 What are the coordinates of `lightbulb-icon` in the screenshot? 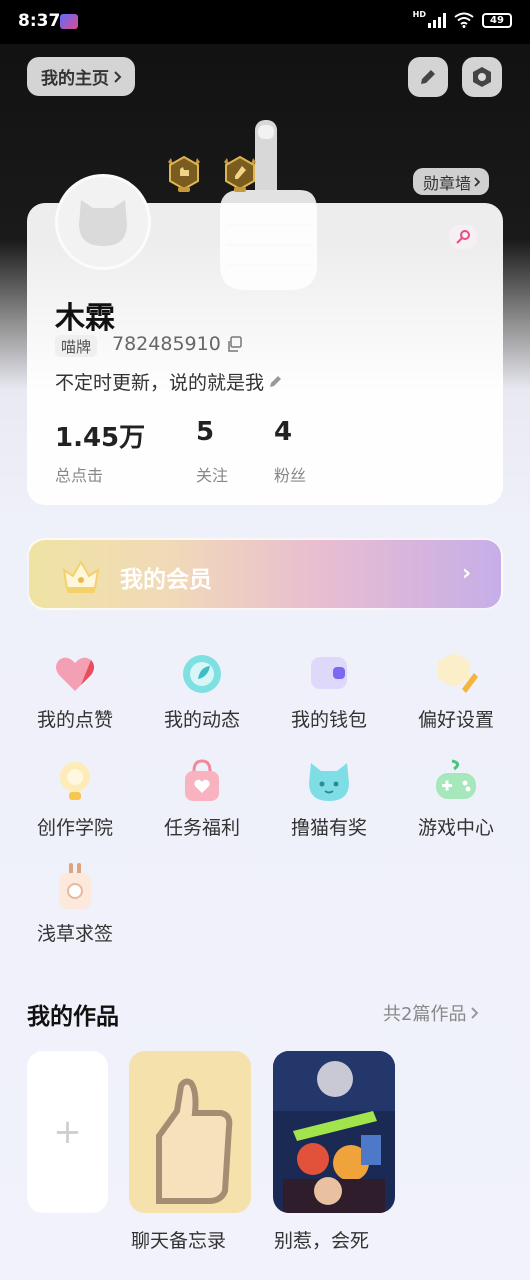 It's located at (75, 781).